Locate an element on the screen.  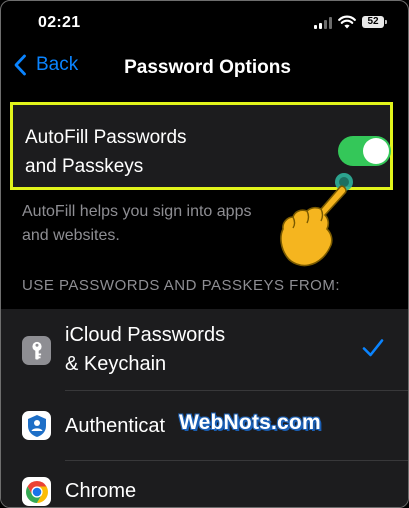
pointing-hand-icon is located at coordinates (316, 220).